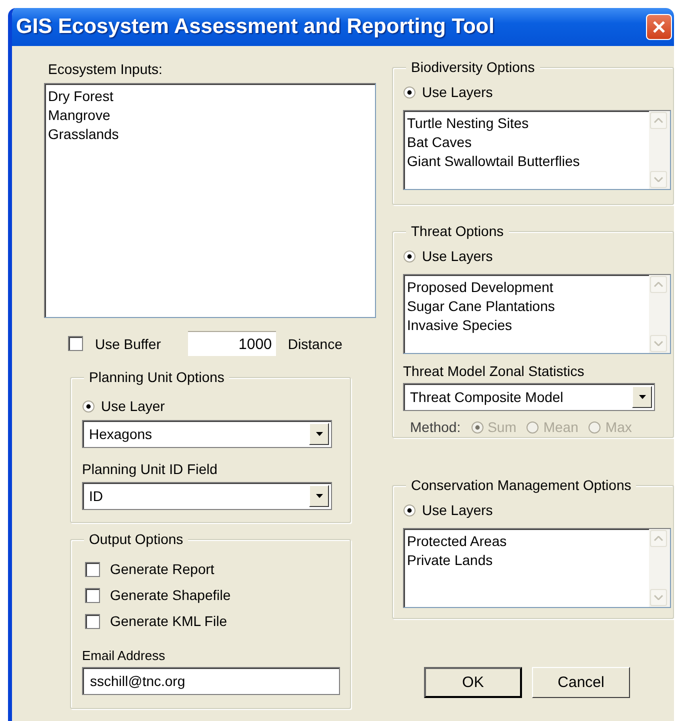 The image size is (678, 721). What do you see at coordinates (493, 161) in the screenshot?
I see `list-item: Giant Swallowtail Butterflies` at bounding box center [493, 161].